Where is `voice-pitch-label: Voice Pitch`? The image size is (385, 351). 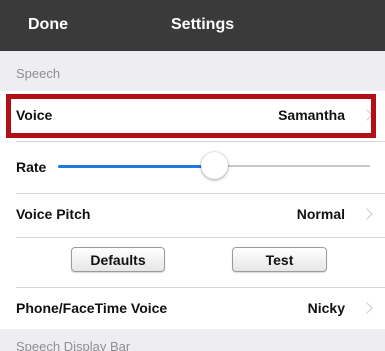
voice-pitch-label: Voice Pitch is located at coordinates (53, 214).